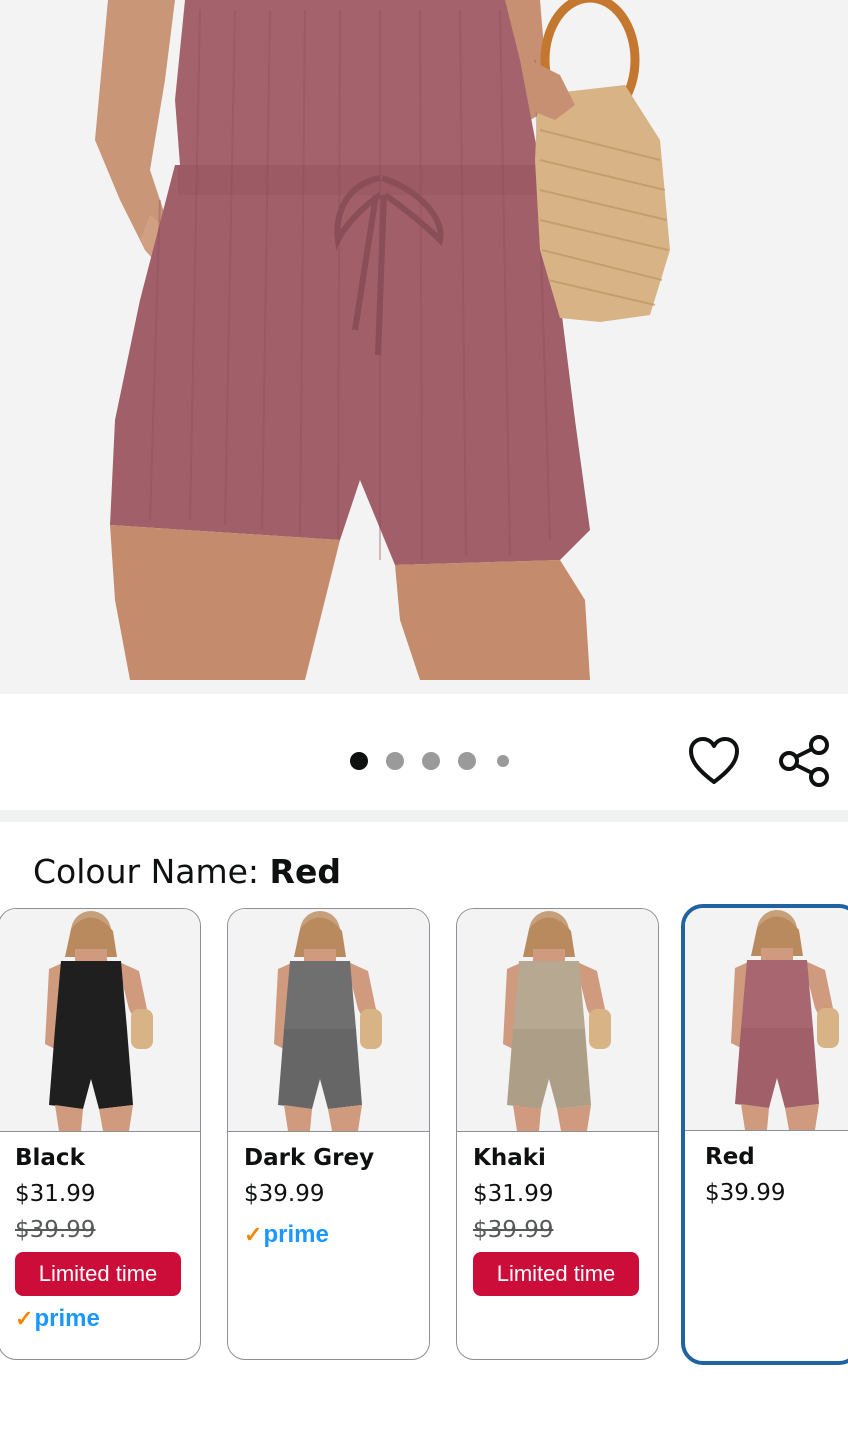 This screenshot has height=1440, width=848. Describe the element at coordinates (100, 1134) in the screenshot. I see `swatch-black: Black $31.99 $39.99 Limited time ✓prime` at that location.